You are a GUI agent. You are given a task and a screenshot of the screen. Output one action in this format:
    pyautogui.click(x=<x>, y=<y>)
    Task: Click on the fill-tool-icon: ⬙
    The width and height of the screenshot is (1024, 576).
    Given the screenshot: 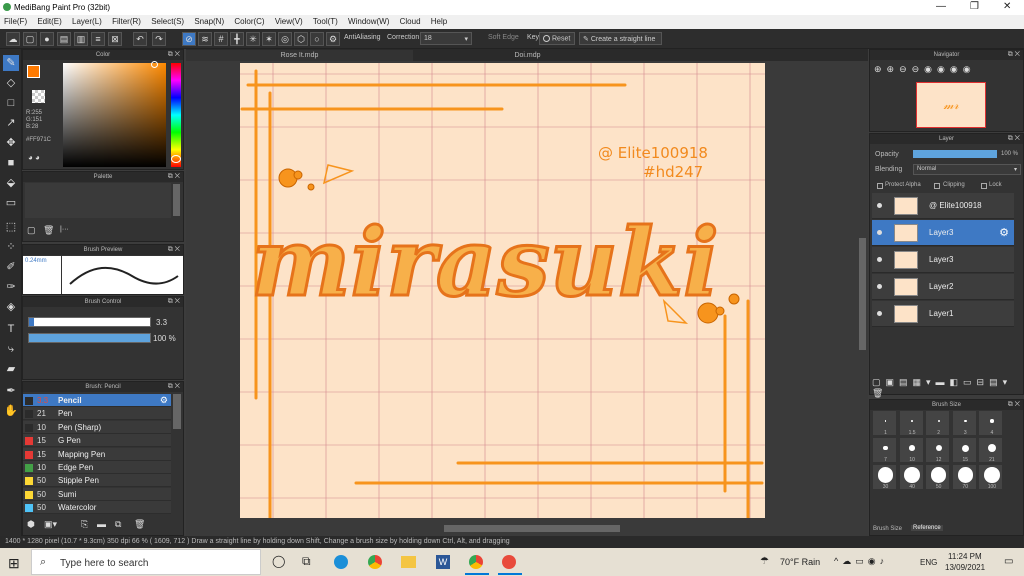 What is the action you would take?
    pyautogui.click(x=11, y=183)
    